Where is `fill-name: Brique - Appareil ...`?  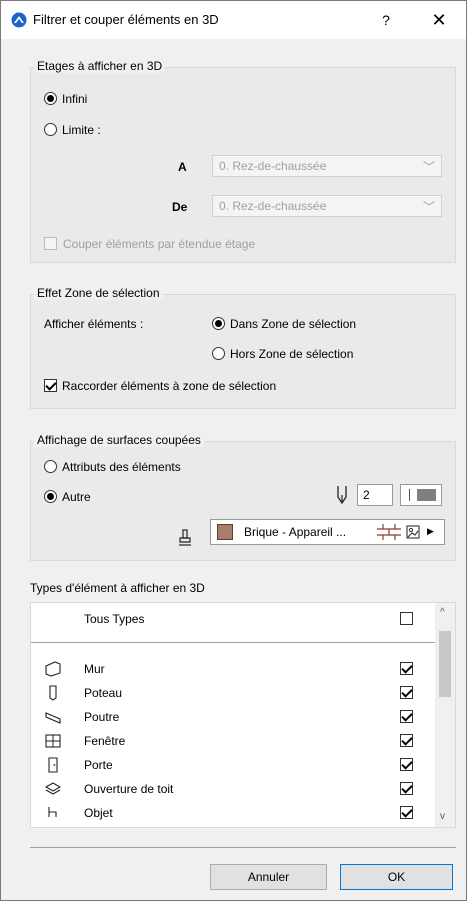 fill-name: Brique - Appareil ... is located at coordinates (295, 532).